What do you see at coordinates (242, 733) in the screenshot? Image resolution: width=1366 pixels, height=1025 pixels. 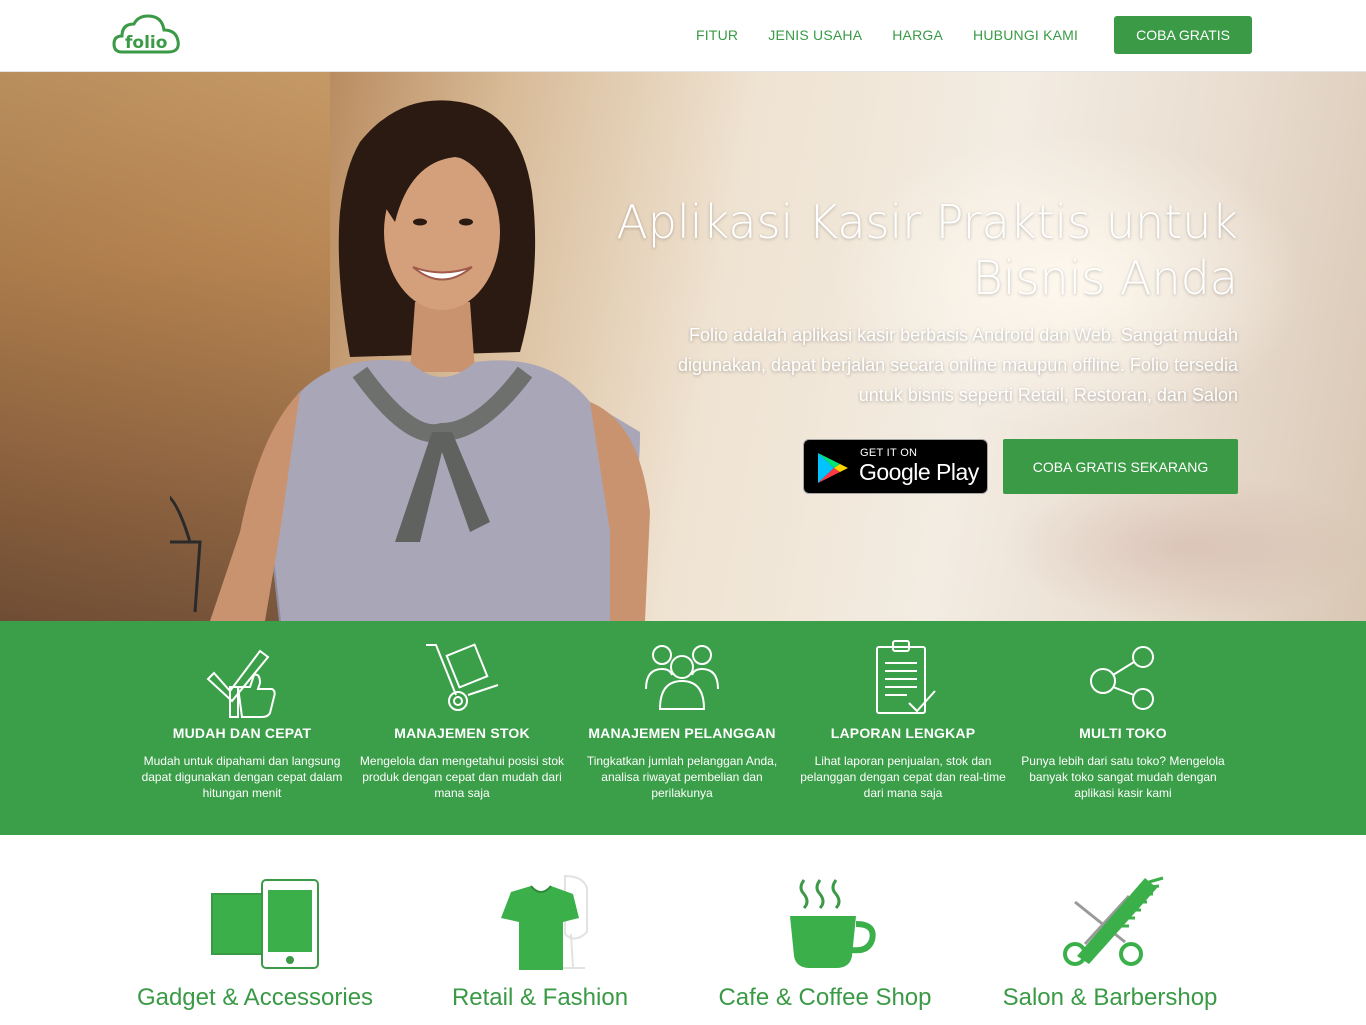 I see `feature-title: MUDAH DAN CEPAT` at bounding box center [242, 733].